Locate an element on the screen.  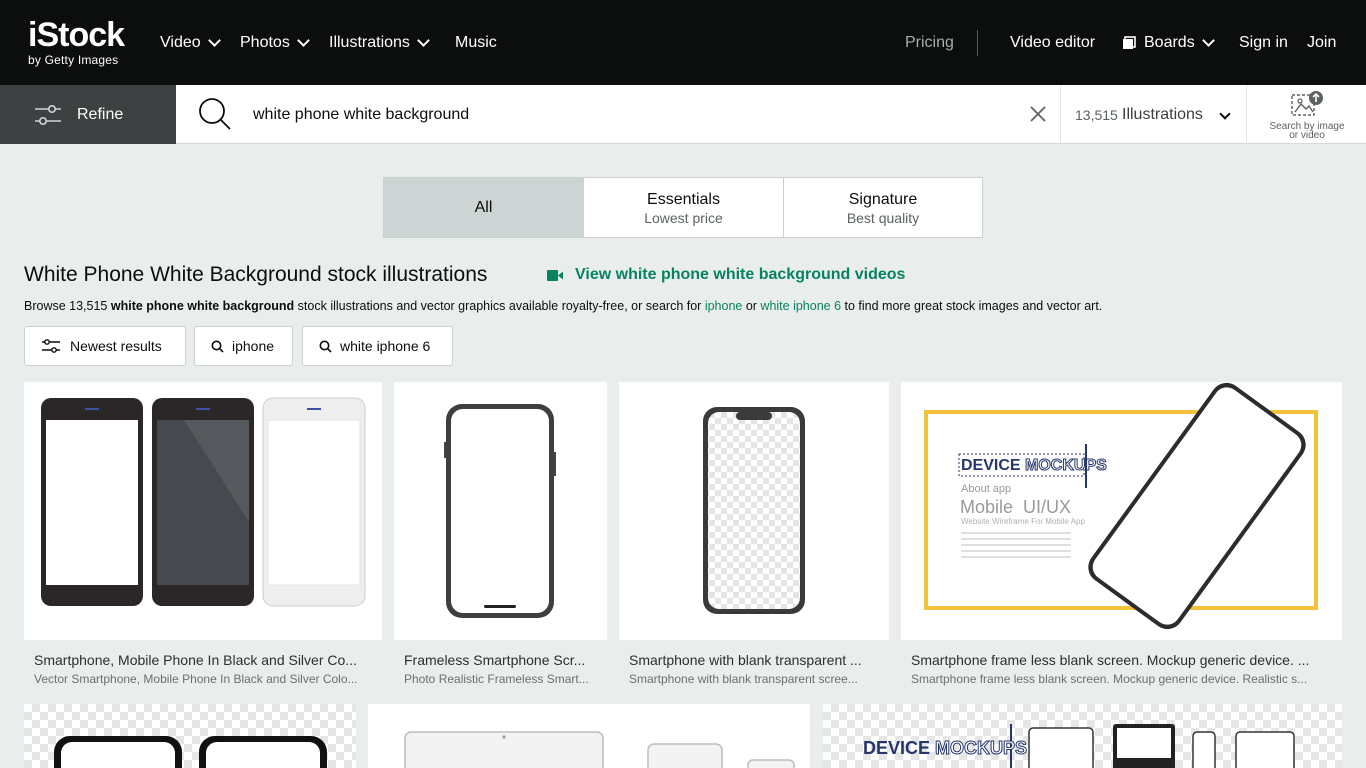
image-upload-icon is located at coordinates (1307, 103).